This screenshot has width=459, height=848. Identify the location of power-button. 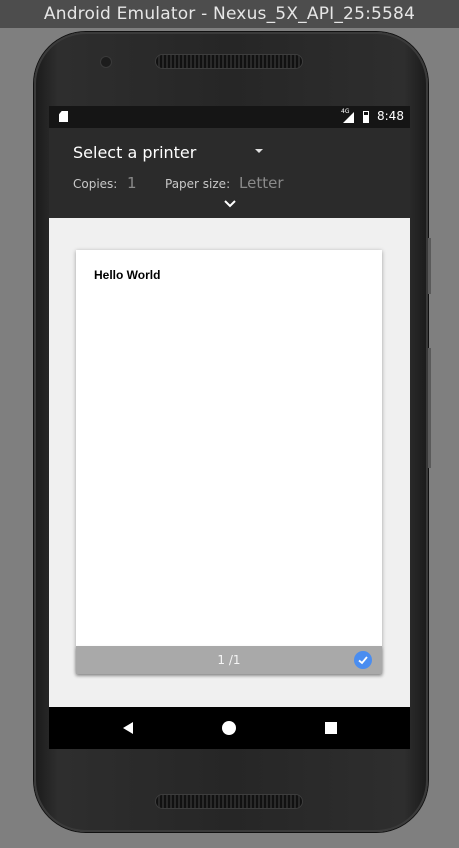
(429, 408).